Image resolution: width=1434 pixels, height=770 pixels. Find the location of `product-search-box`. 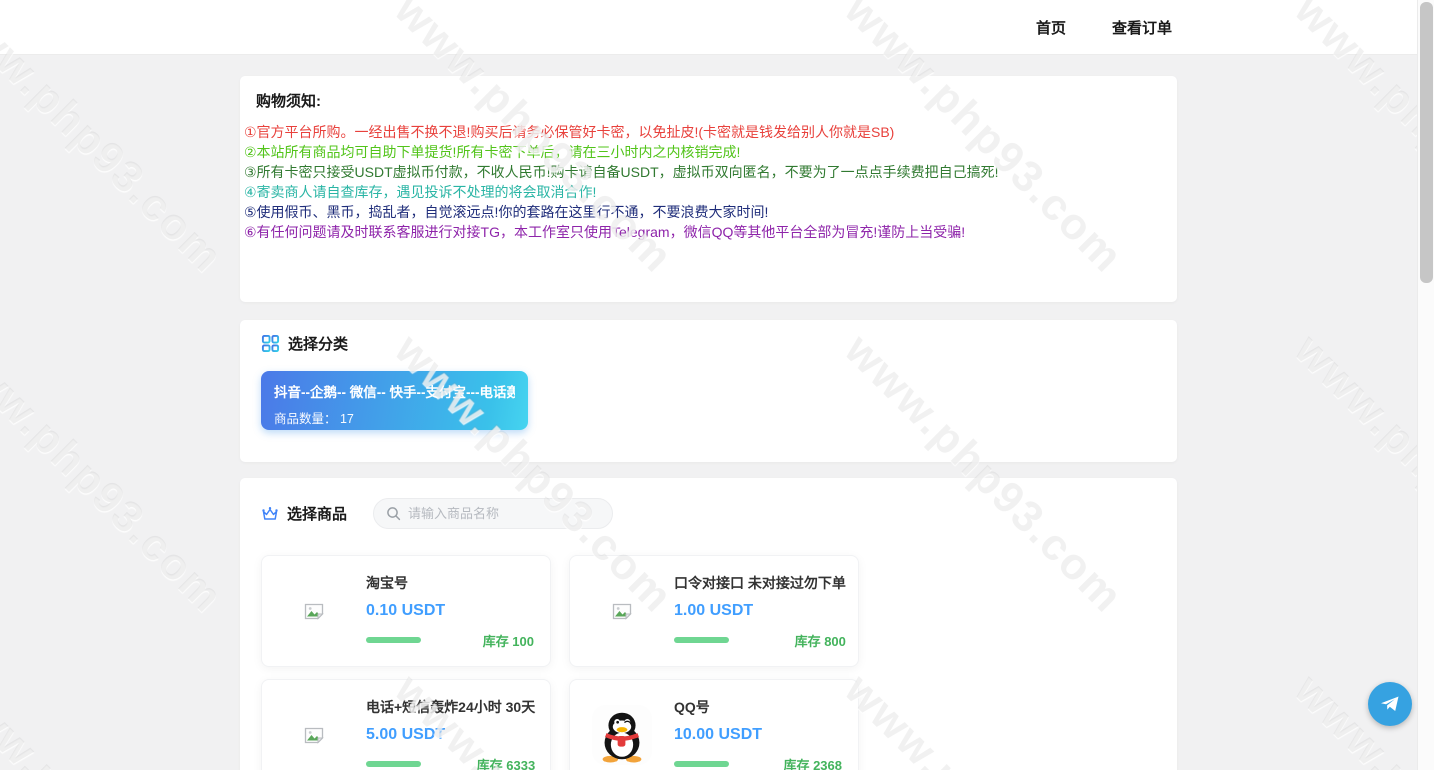

product-search-box is located at coordinates (493, 513).